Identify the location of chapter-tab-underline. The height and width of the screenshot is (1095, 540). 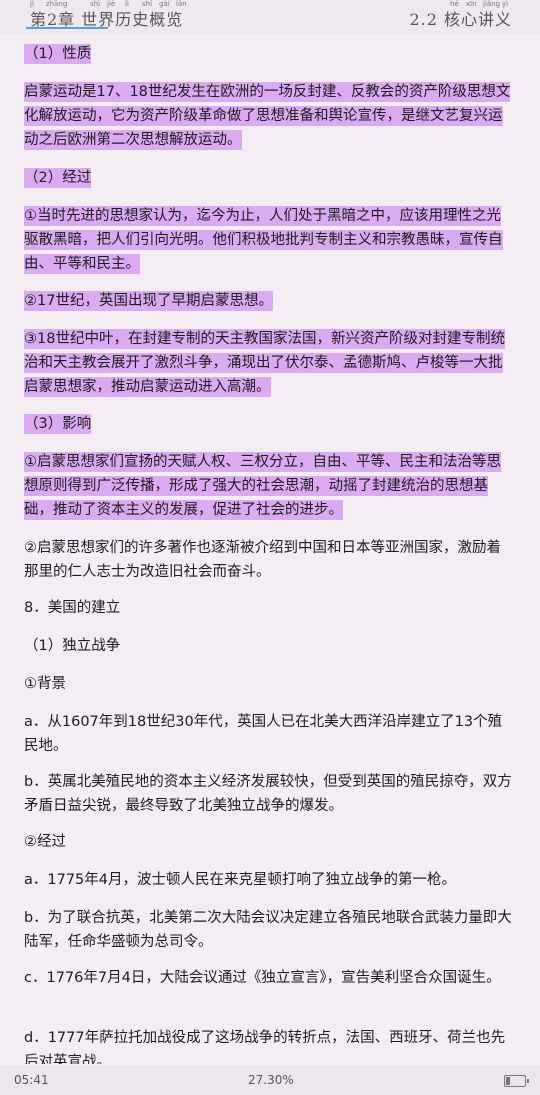
(67, 28).